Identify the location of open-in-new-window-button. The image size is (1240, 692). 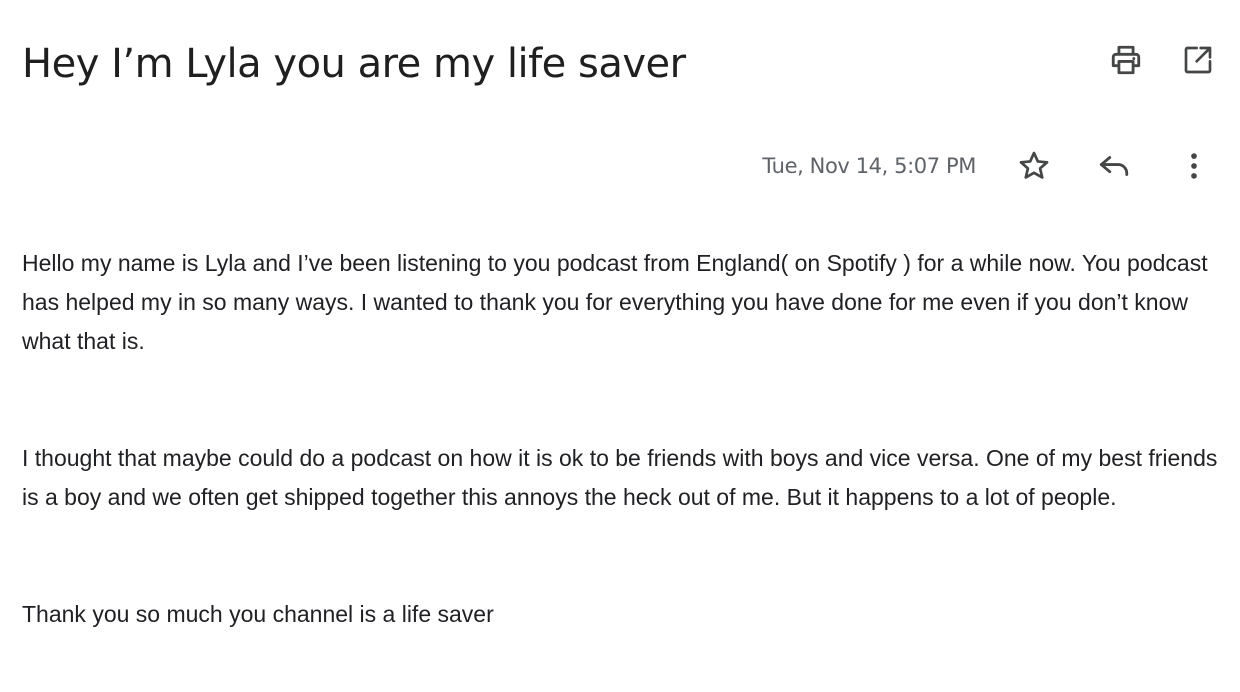
(1198, 60).